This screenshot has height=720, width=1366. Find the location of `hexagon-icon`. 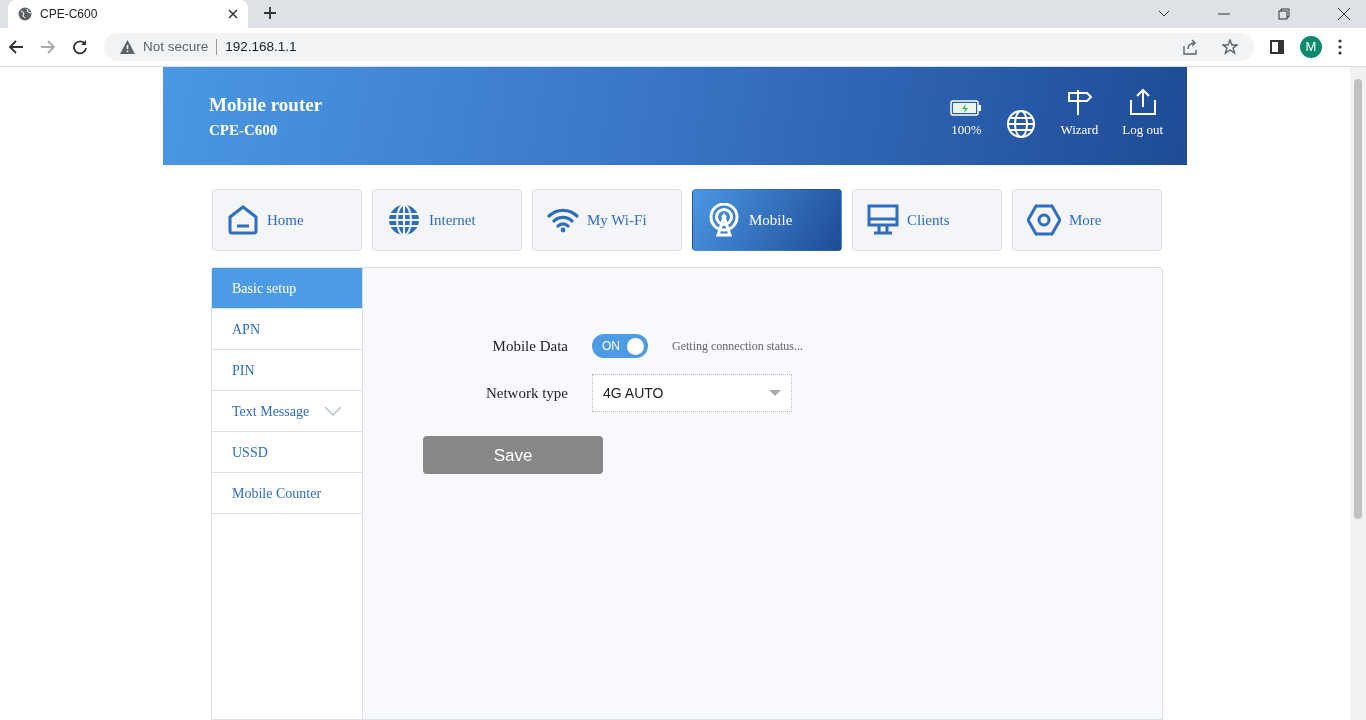

hexagon-icon is located at coordinates (1044, 220).